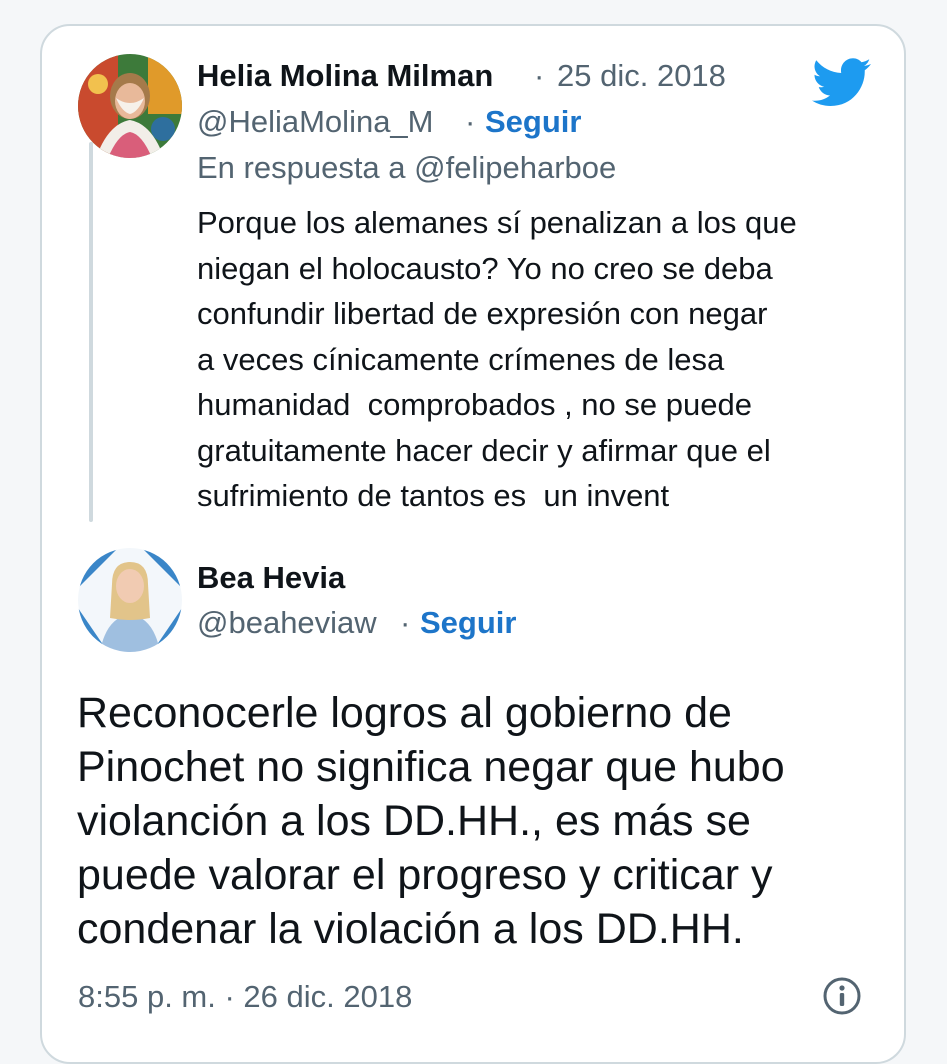 The height and width of the screenshot is (1064, 947). What do you see at coordinates (842, 996) in the screenshot?
I see `info-icon` at bounding box center [842, 996].